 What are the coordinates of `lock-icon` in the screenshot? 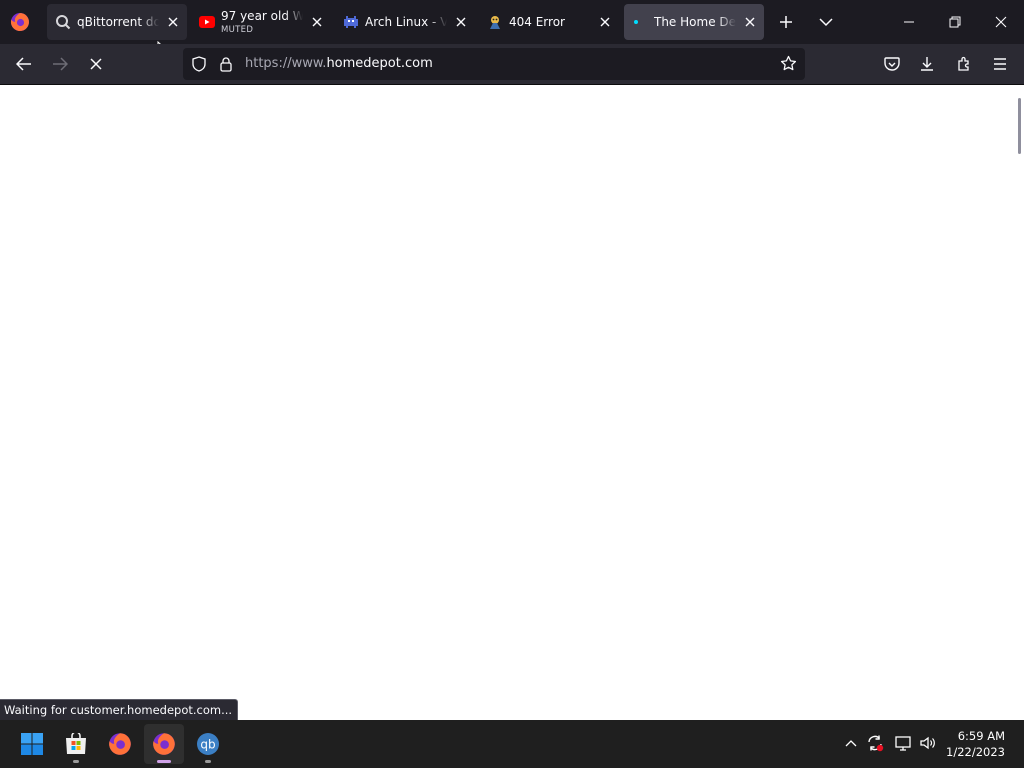 It's located at (226, 66).